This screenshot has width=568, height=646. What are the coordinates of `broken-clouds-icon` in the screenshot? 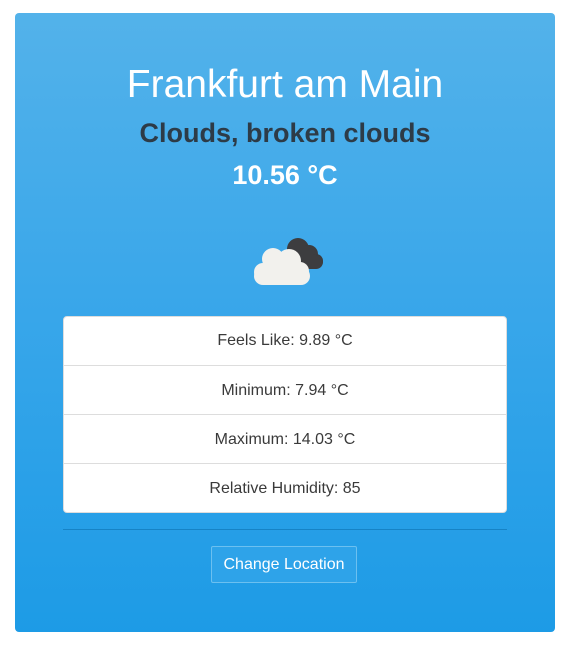 It's located at (288, 261).